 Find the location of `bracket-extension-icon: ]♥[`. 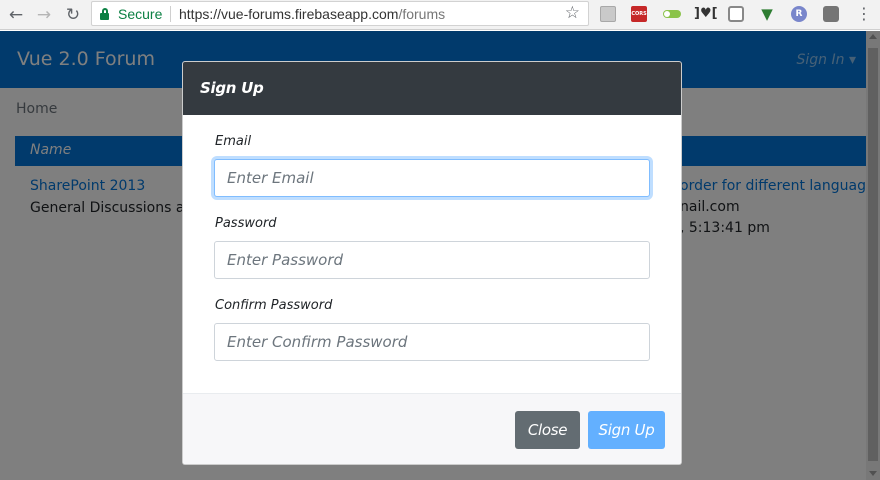

bracket-extension-icon: ]♥[ is located at coordinates (706, 14).